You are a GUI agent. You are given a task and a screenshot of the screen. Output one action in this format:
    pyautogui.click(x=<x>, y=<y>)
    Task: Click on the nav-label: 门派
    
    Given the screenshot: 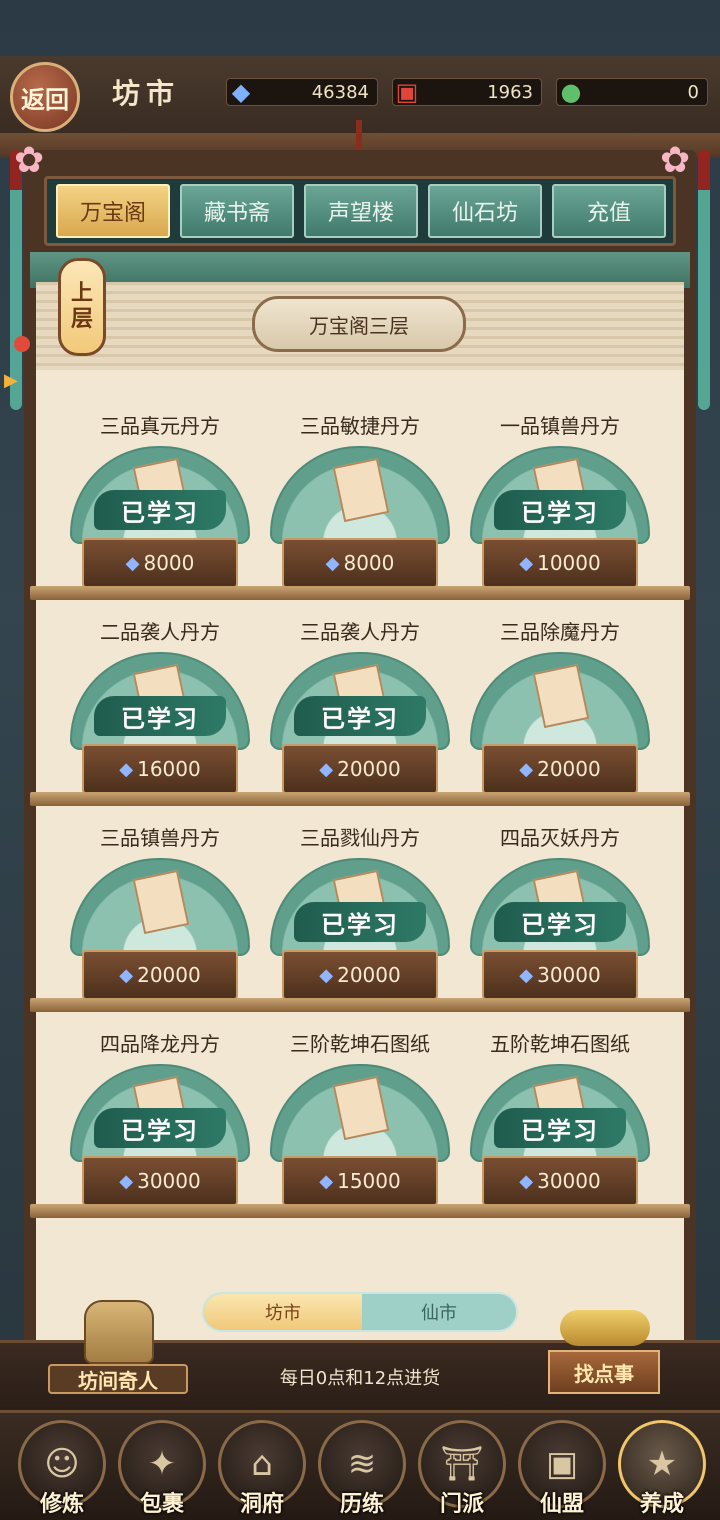 What is the action you would take?
    pyautogui.click(x=461, y=1504)
    